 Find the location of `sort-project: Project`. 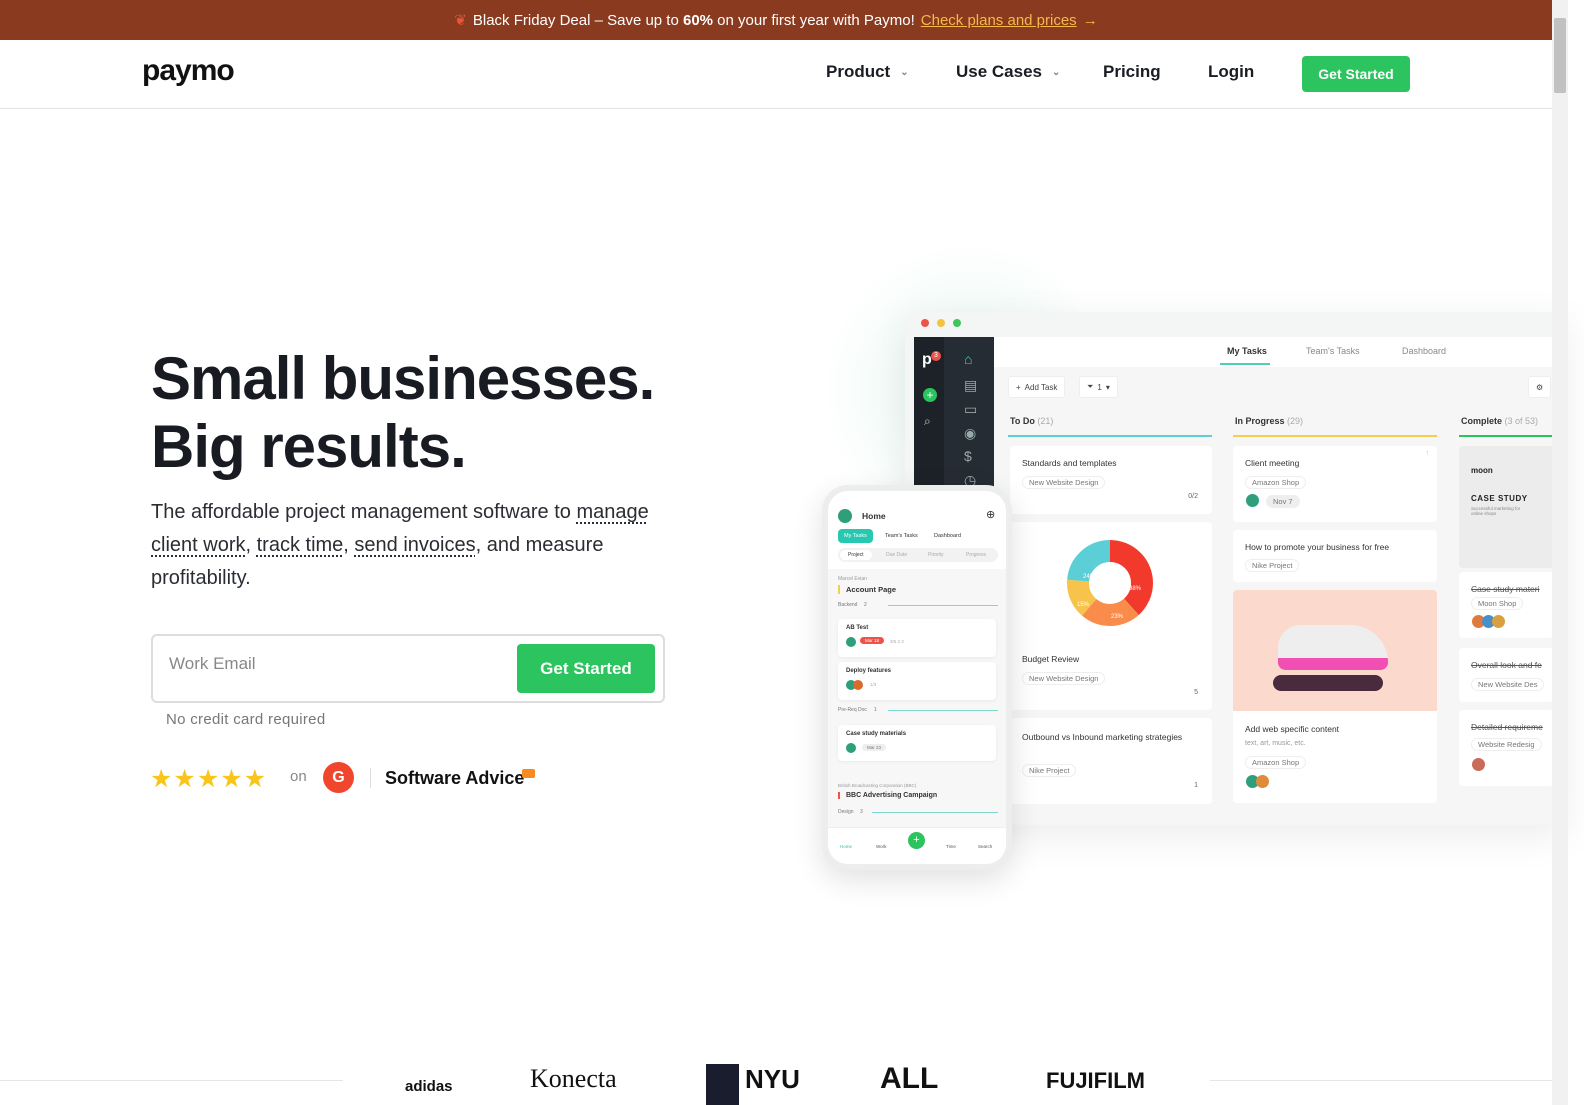

sort-project: Project is located at coordinates (856, 555).